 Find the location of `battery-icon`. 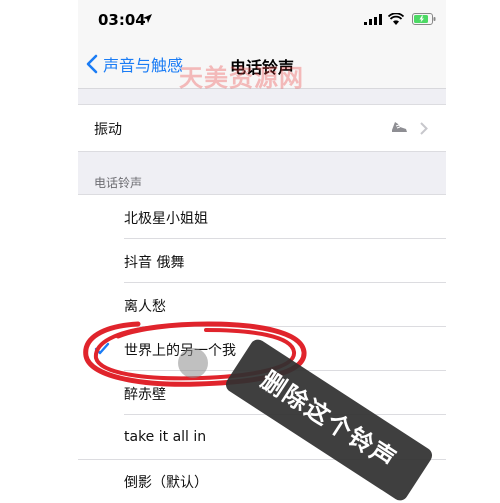

battery-icon is located at coordinates (424, 19).